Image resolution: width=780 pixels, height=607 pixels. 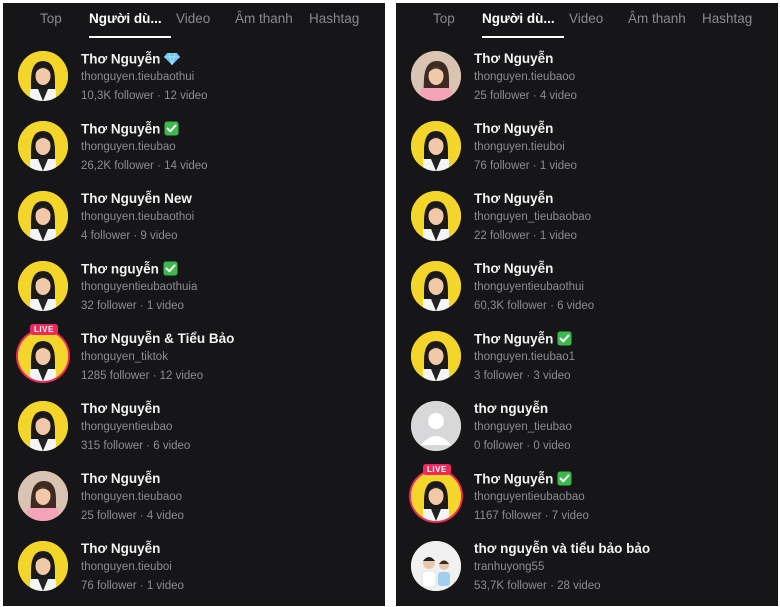 I want to click on user-handle: thonguyen.tieubao1, so click(x=525, y=357).